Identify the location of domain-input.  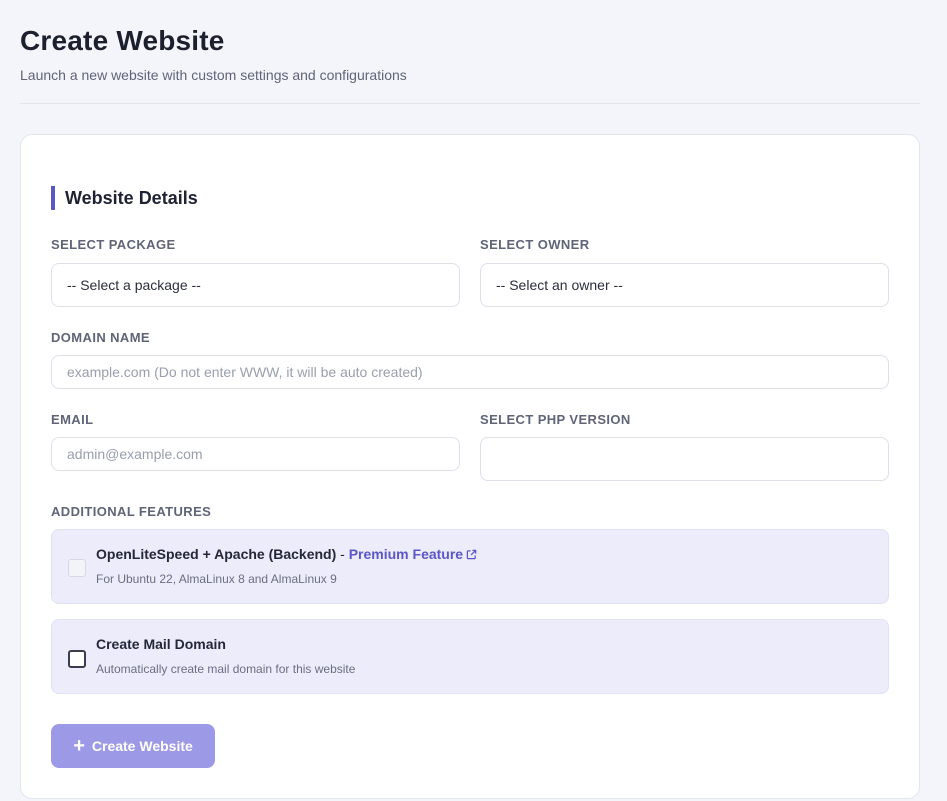
(470, 372).